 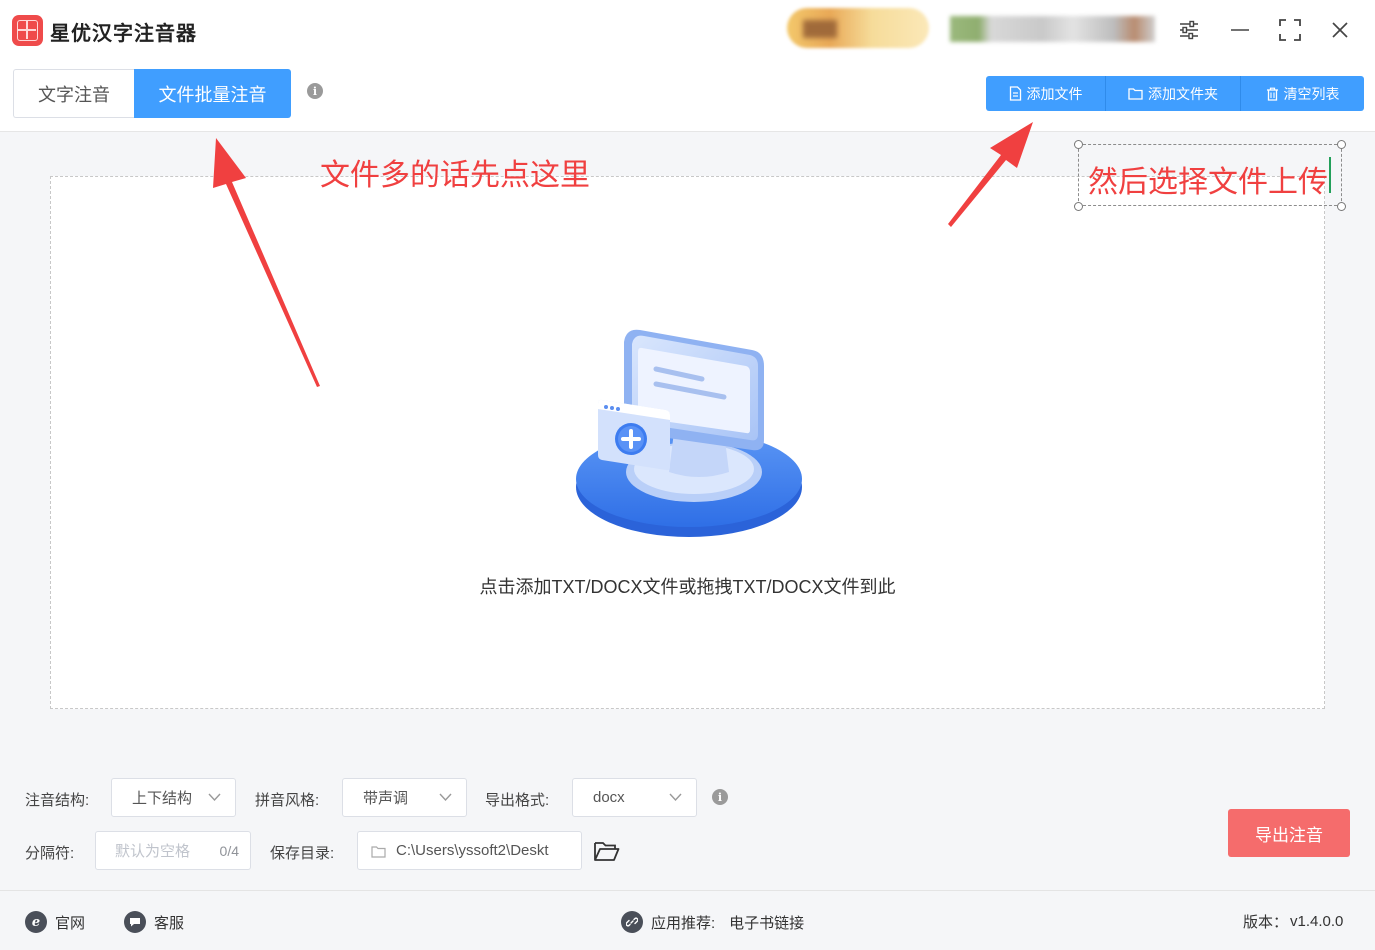 What do you see at coordinates (634, 797) in the screenshot?
I see `export-format-select: docx` at bounding box center [634, 797].